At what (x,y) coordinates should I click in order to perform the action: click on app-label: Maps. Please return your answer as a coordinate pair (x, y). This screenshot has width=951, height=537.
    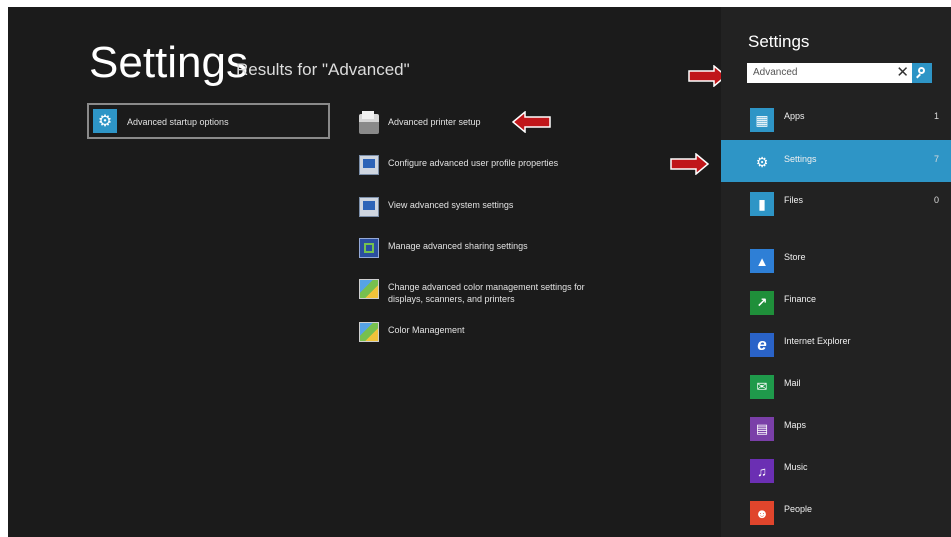
    Looking at the image, I should click on (795, 425).